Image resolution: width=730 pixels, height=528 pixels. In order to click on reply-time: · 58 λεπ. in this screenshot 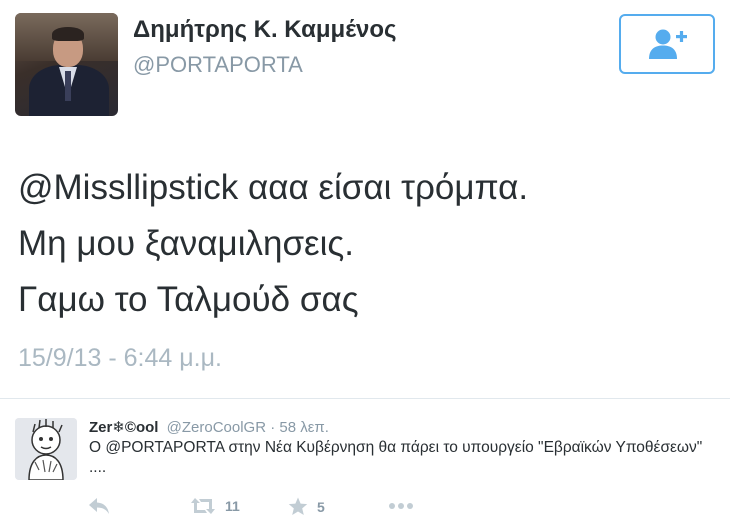, I will do `click(297, 427)`.